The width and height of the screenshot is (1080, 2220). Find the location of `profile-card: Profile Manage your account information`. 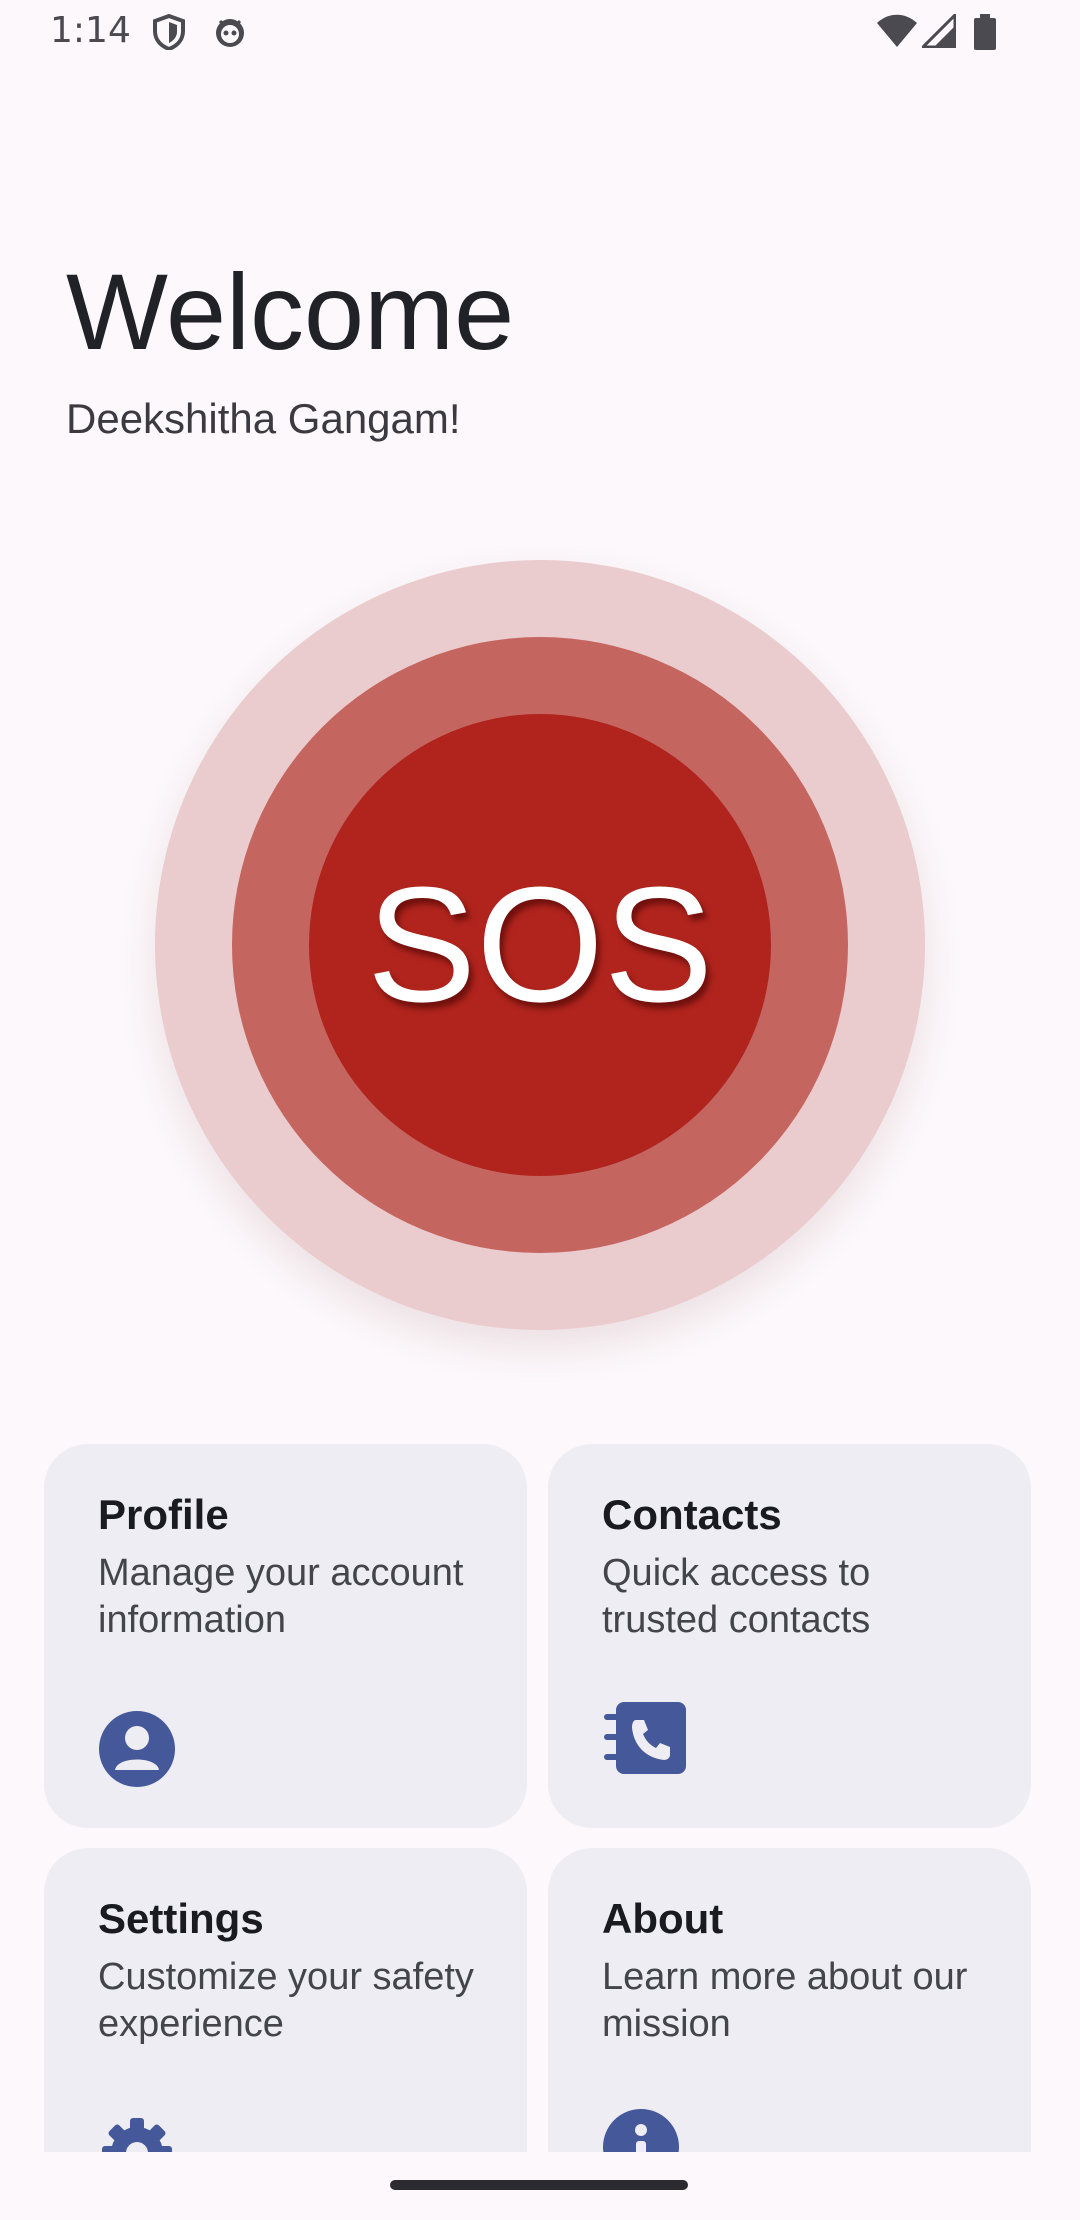

profile-card: Profile Manage your account information is located at coordinates (285, 1636).